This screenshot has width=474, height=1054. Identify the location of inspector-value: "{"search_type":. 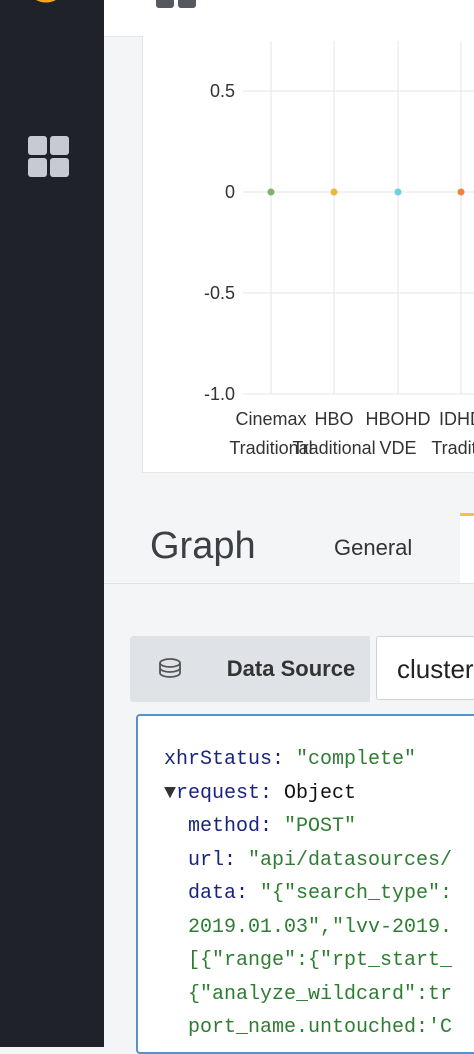
(350, 893).